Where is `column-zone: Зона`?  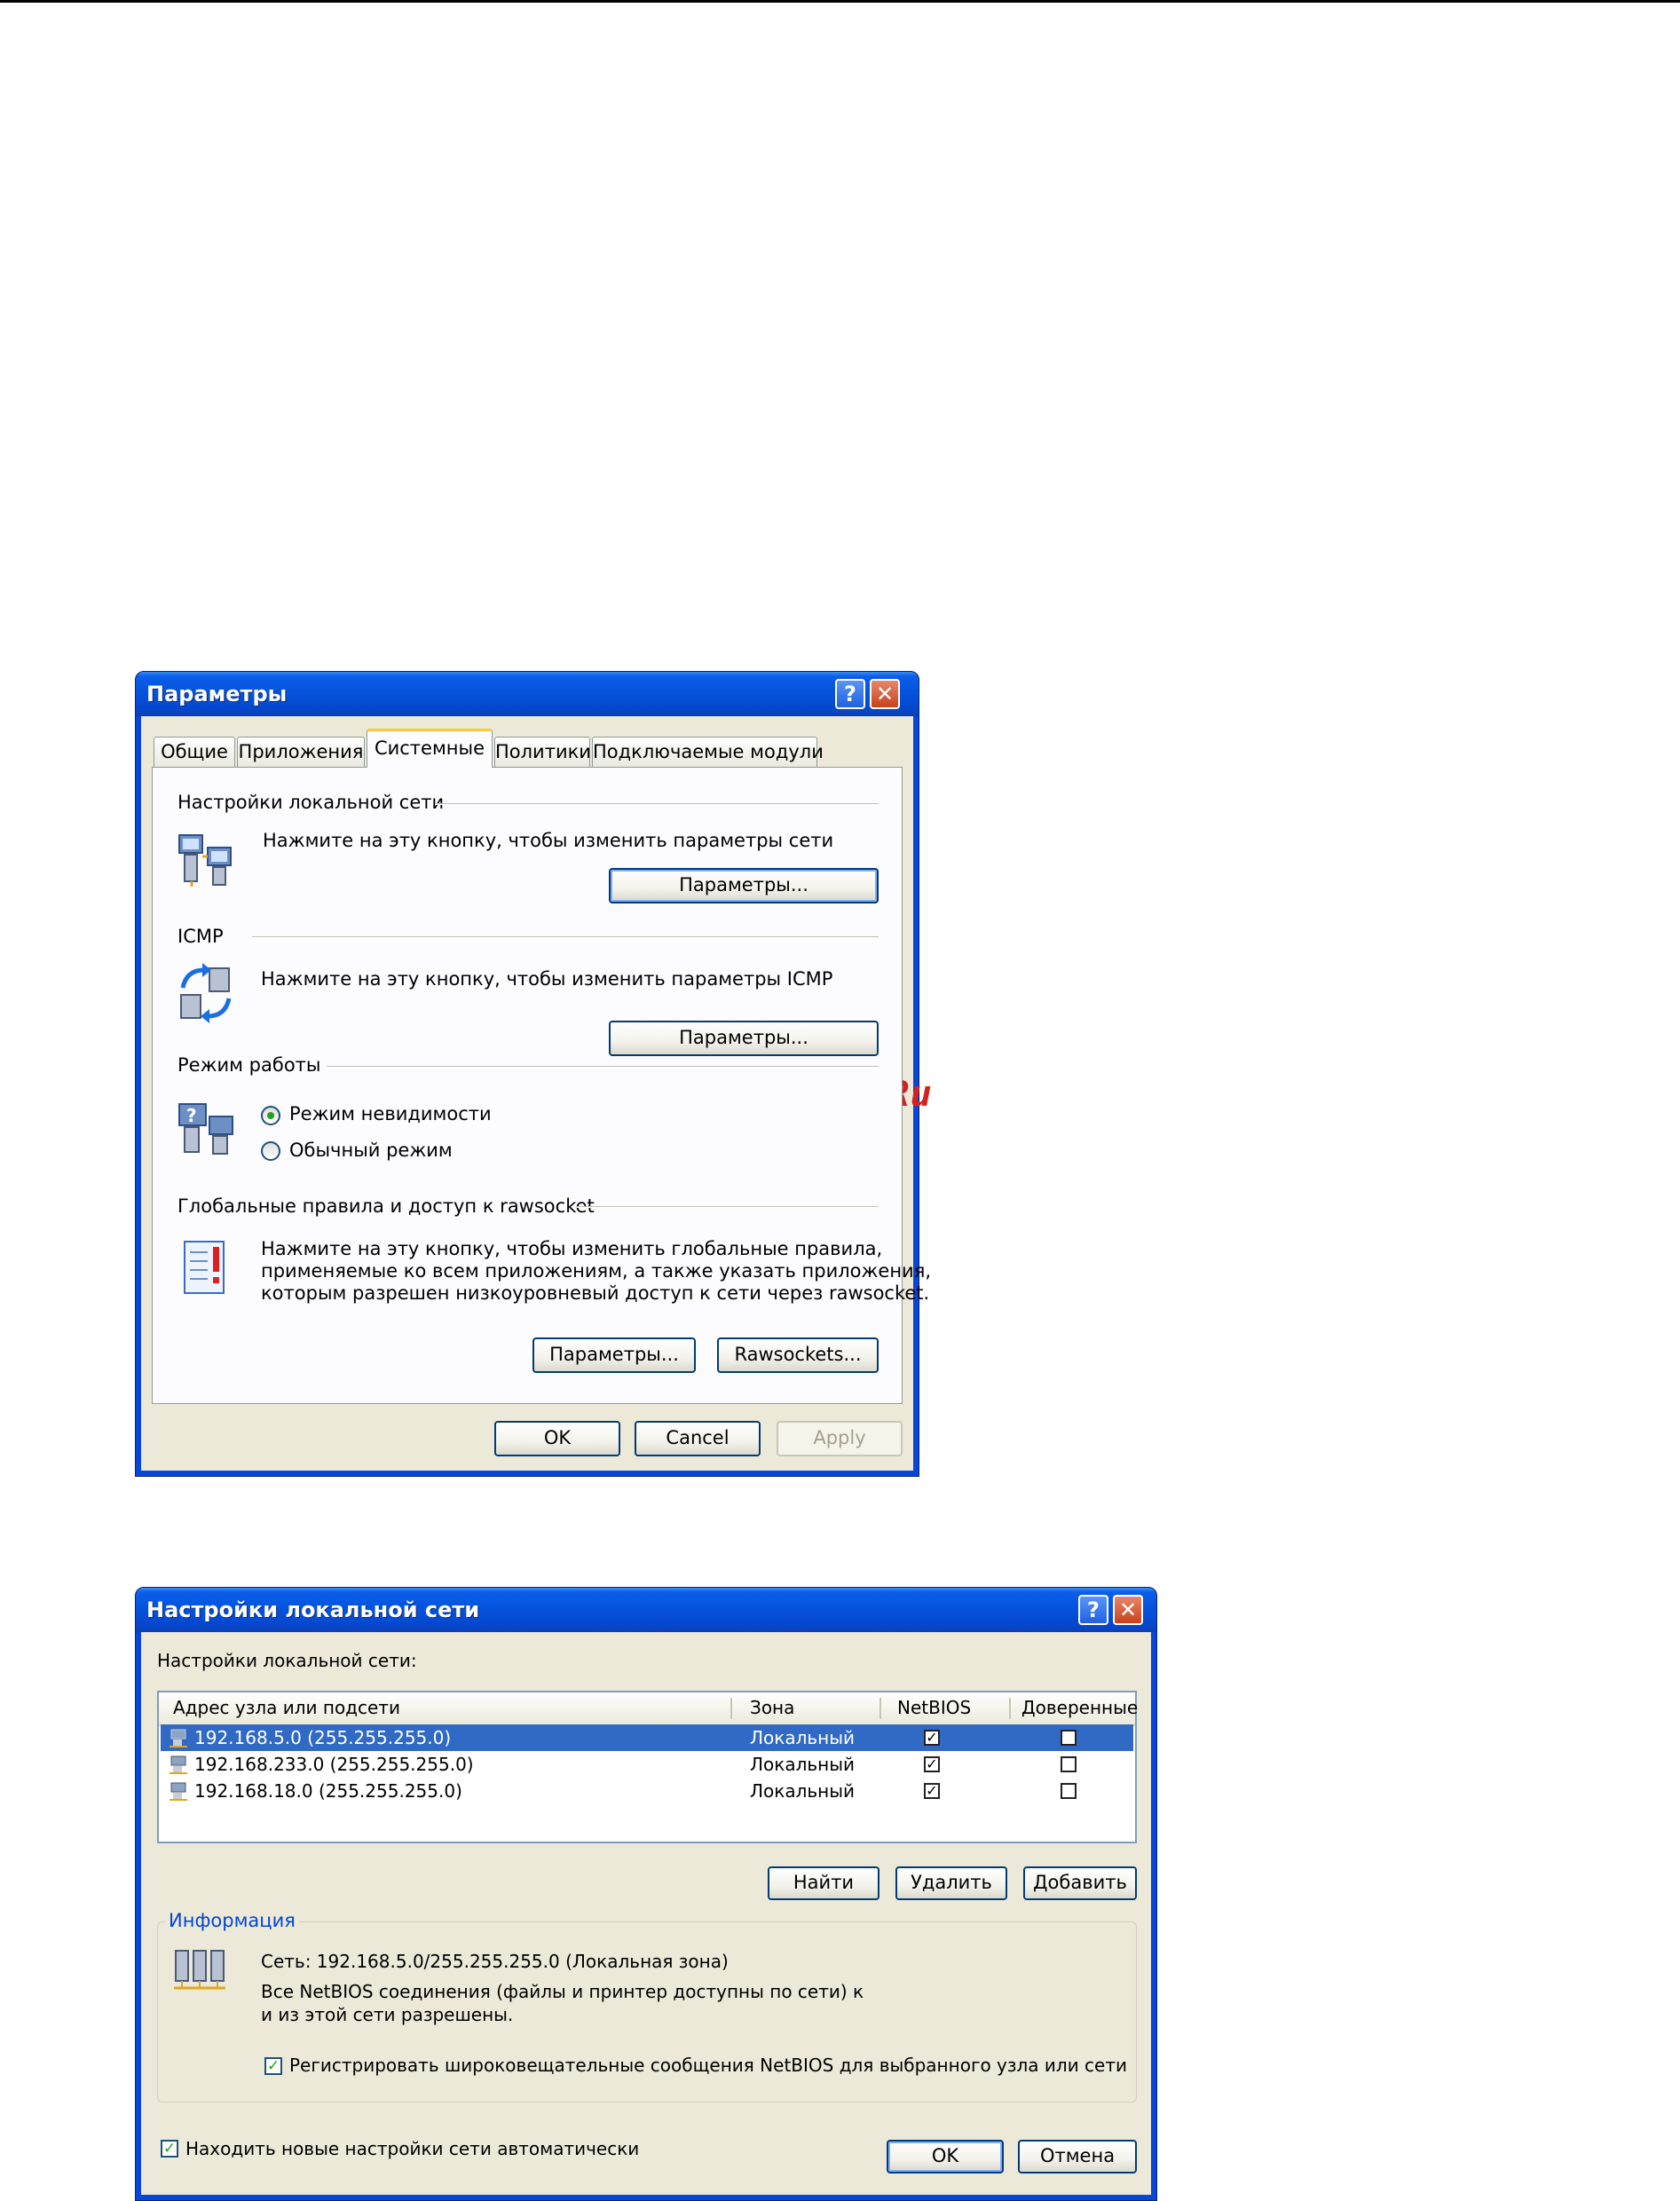
column-zone: Зона is located at coordinates (772, 1707).